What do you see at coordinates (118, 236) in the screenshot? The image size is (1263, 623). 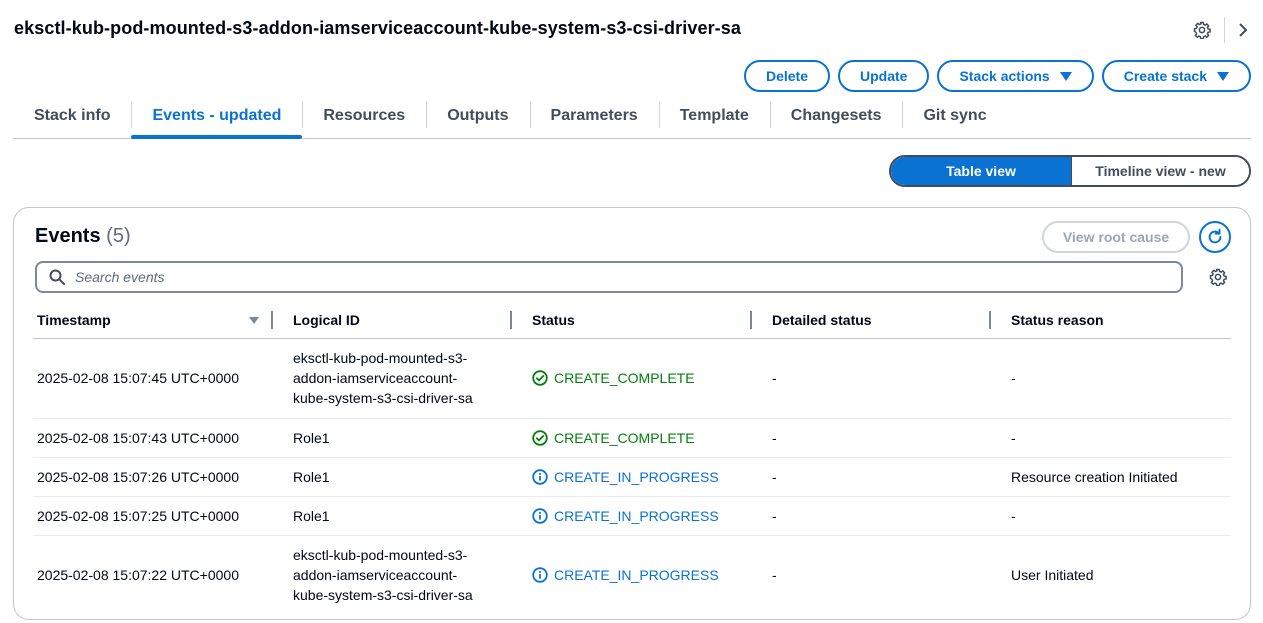 I see `events-count: (5)` at bounding box center [118, 236].